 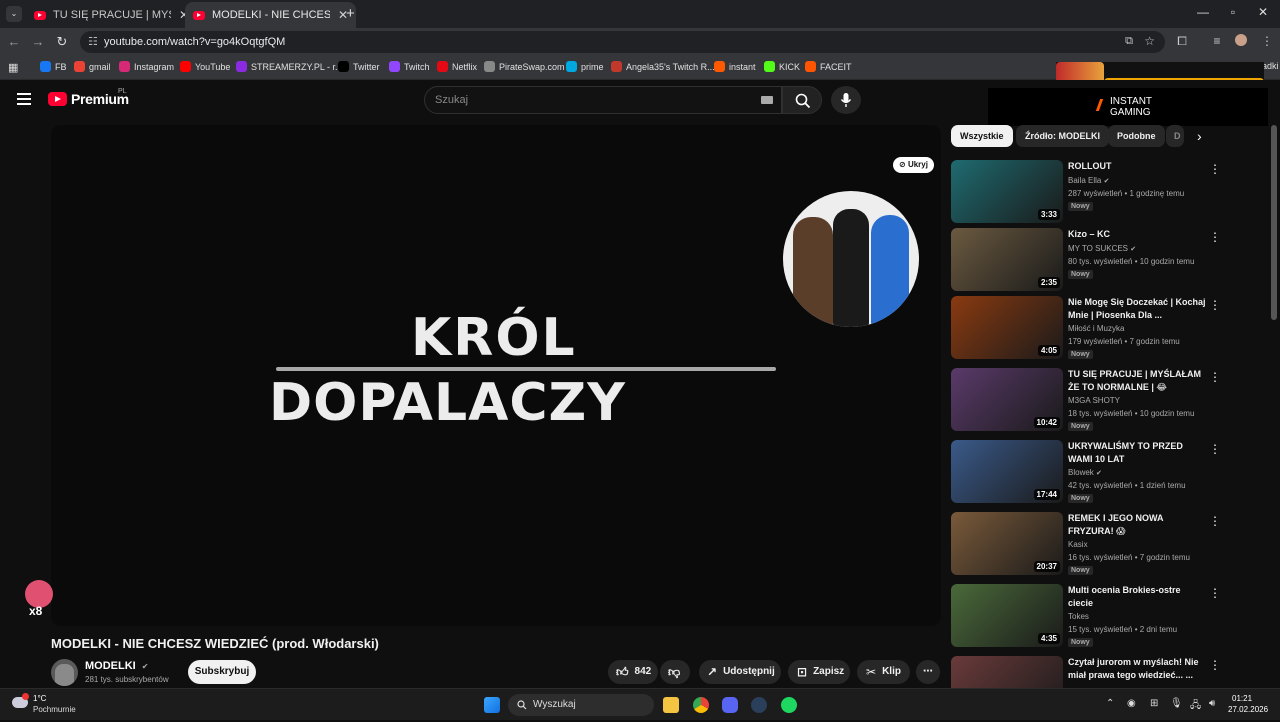 I want to click on chrome-icon, so click(x=701, y=705).